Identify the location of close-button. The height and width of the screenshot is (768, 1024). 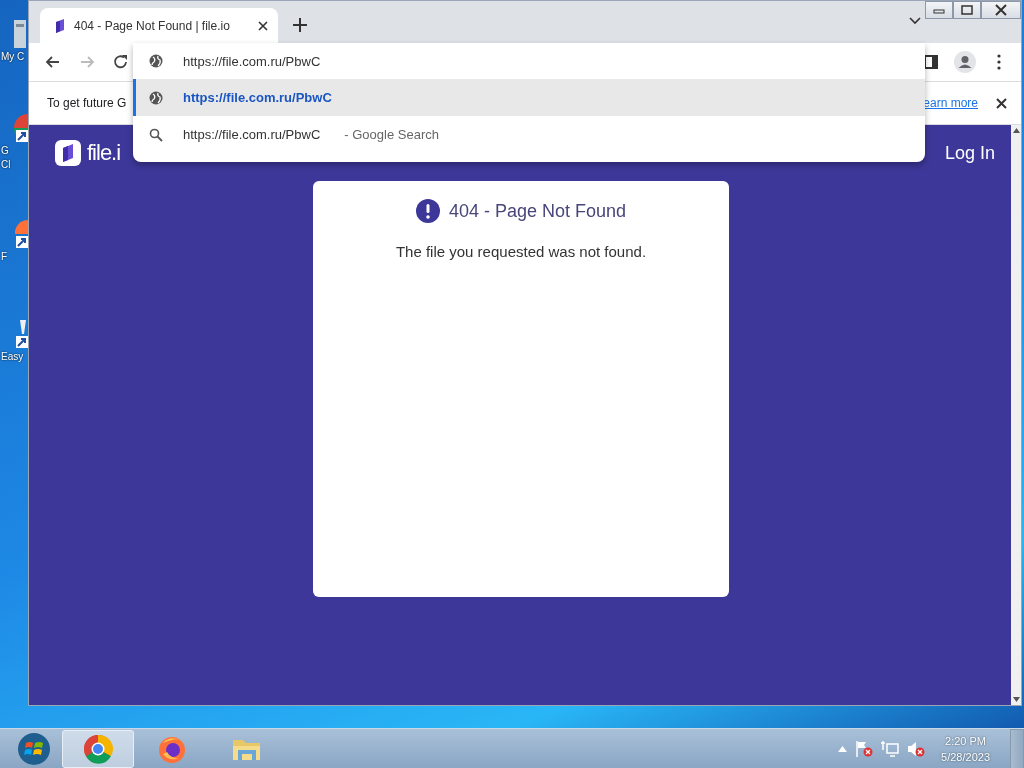
(1001, 10).